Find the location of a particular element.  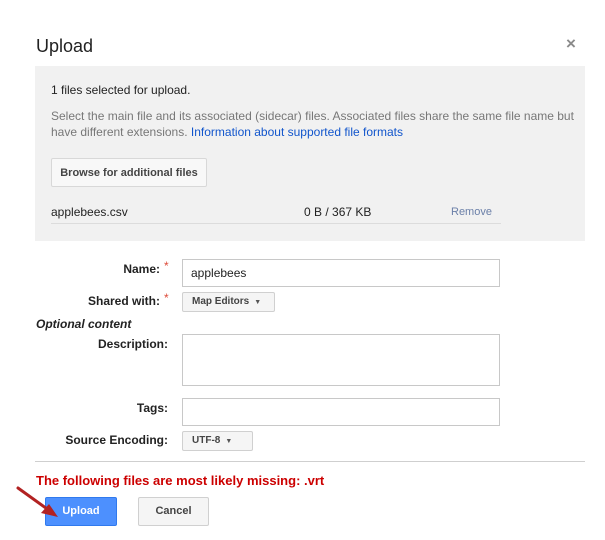

file-progress: 0 B / 367 KB is located at coordinates (338, 212).